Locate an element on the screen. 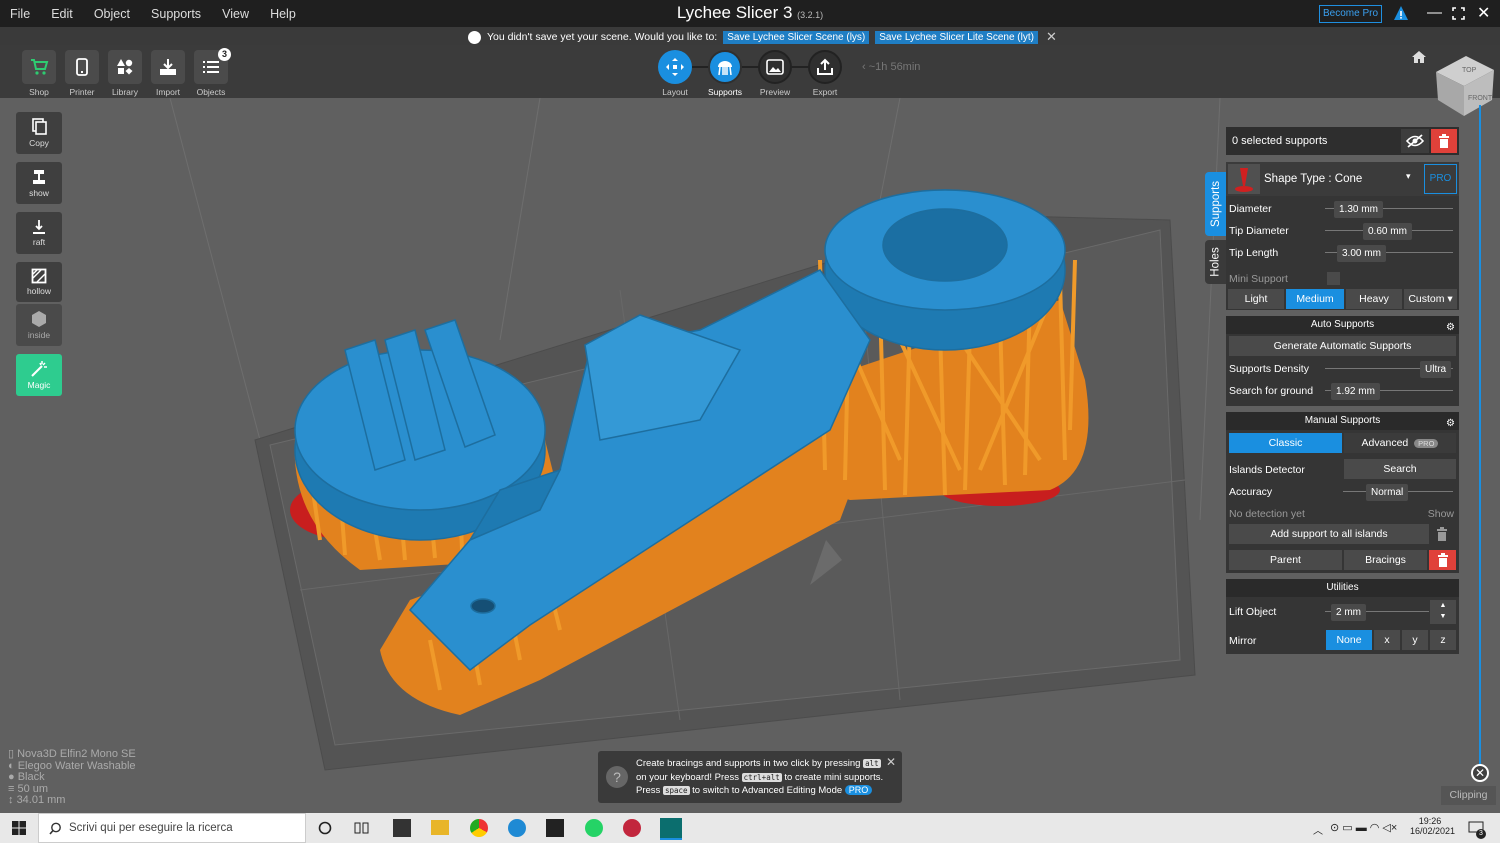  accuracy-value: Normal is located at coordinates (1387, 492).